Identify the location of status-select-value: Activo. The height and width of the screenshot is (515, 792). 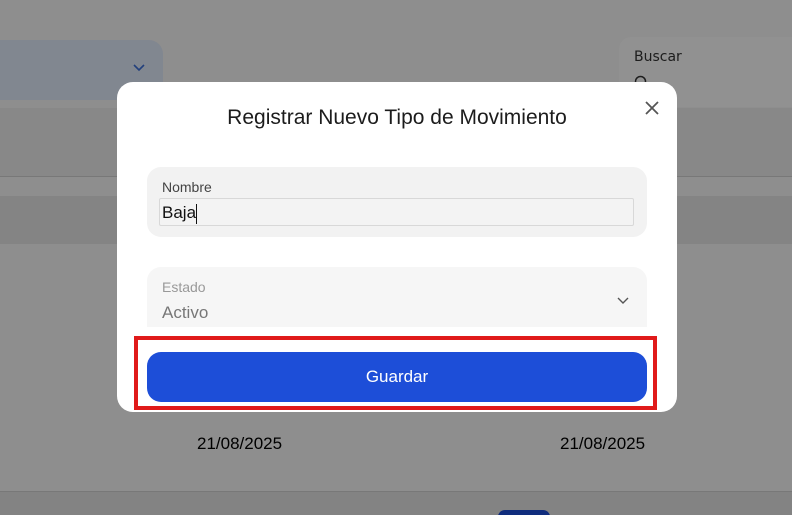
(185, 312).